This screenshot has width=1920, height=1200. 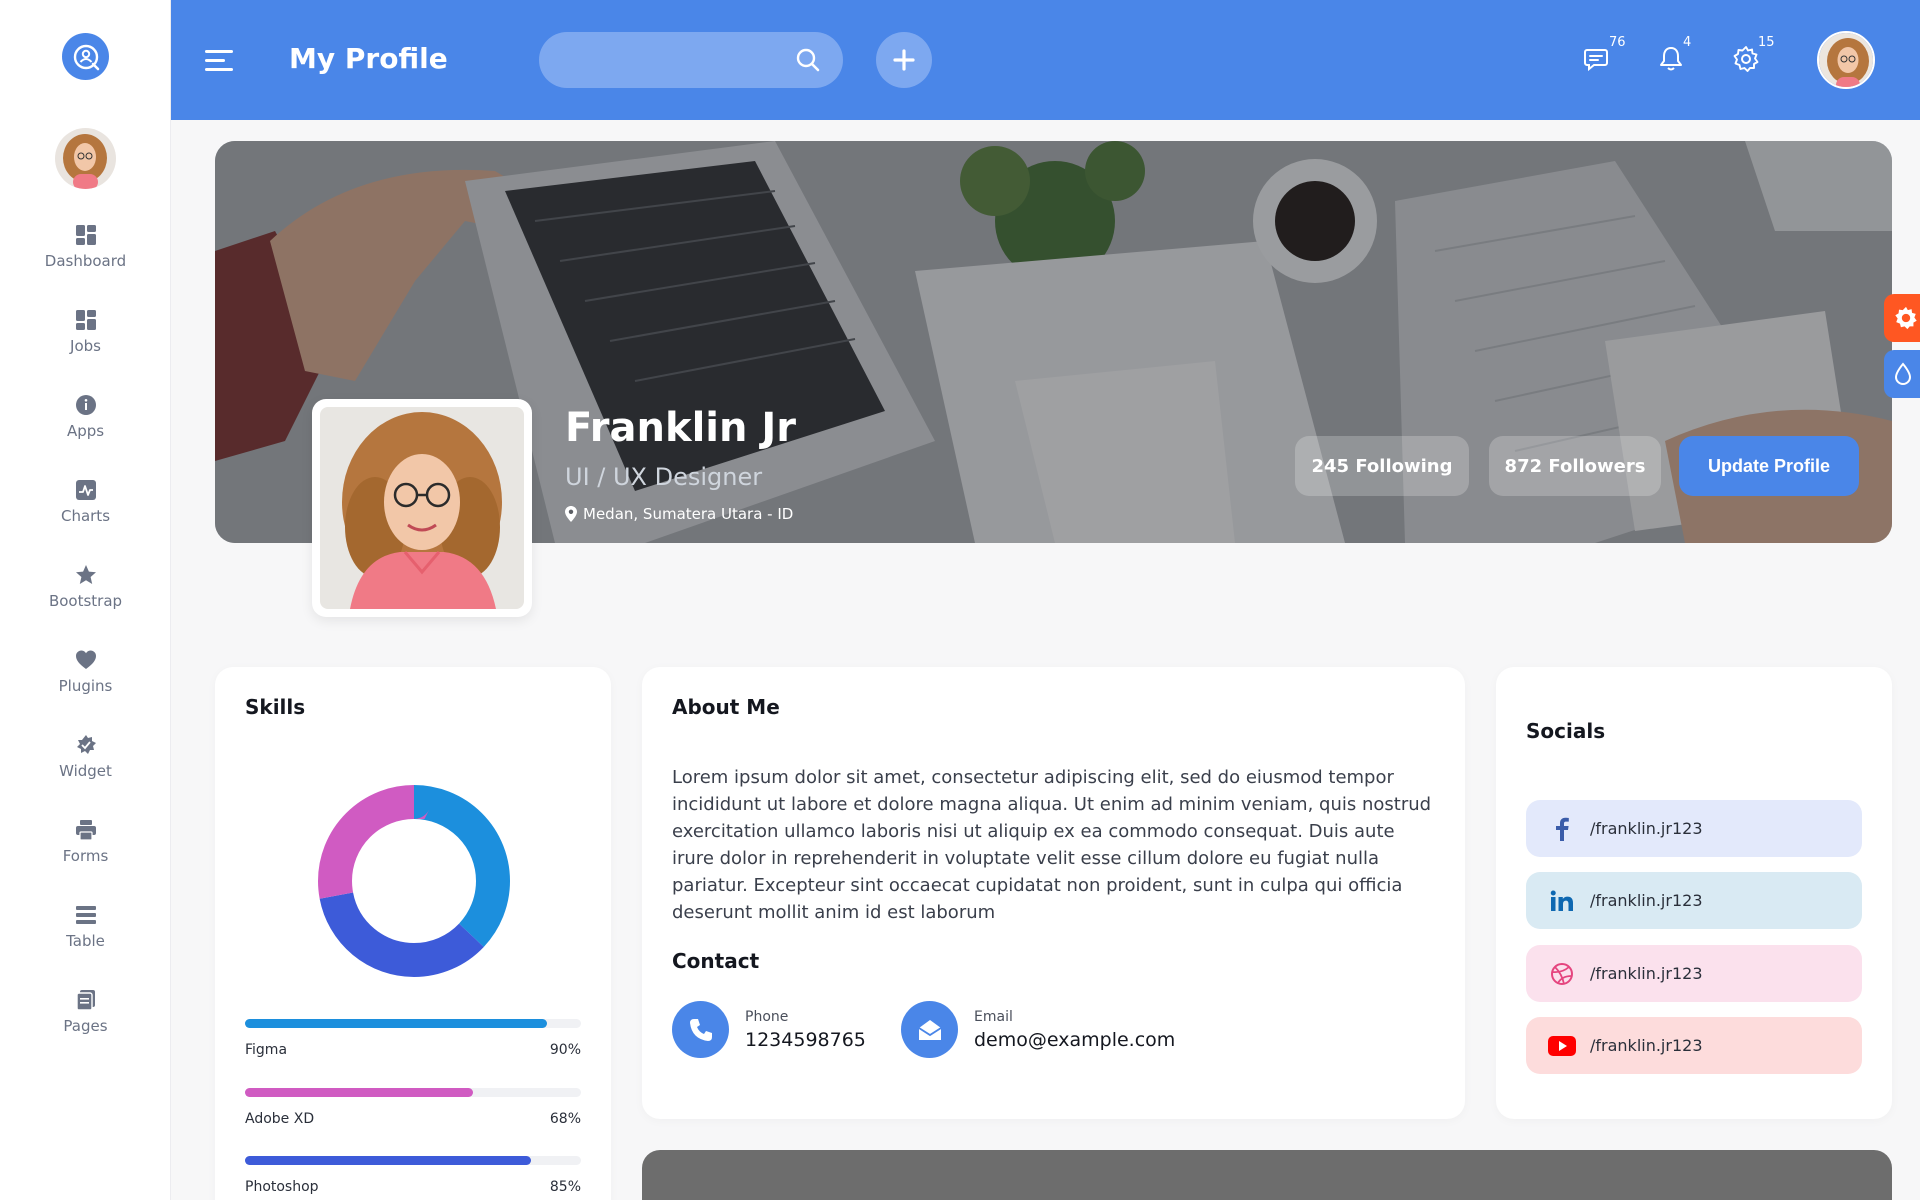 I want to click on pages-icon, so click(x=86, y=1000).